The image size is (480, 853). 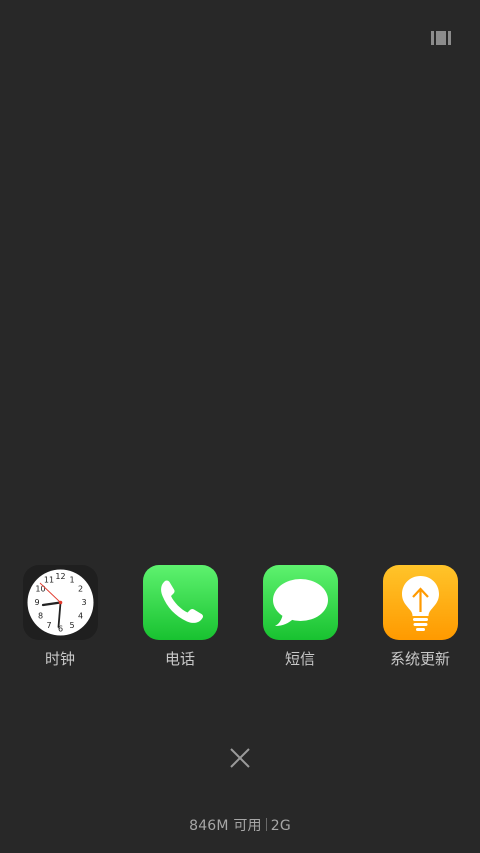 I want to click on message-bubble-icon, so click(x=300, y=602).